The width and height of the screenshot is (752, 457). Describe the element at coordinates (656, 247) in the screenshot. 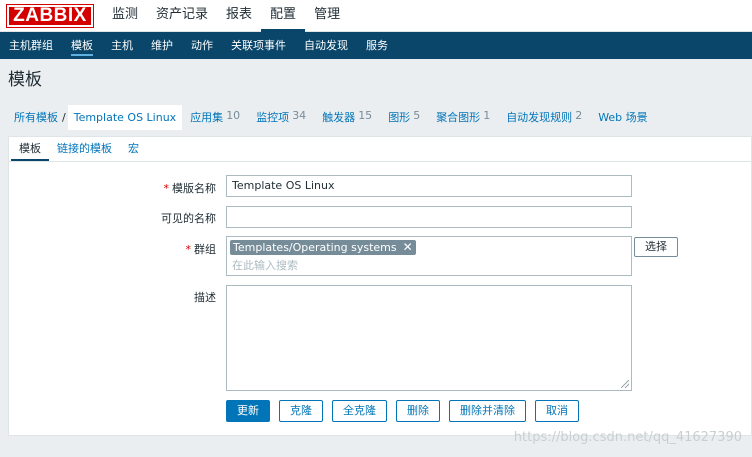

I see `groups-select-button: 选择` at that location.